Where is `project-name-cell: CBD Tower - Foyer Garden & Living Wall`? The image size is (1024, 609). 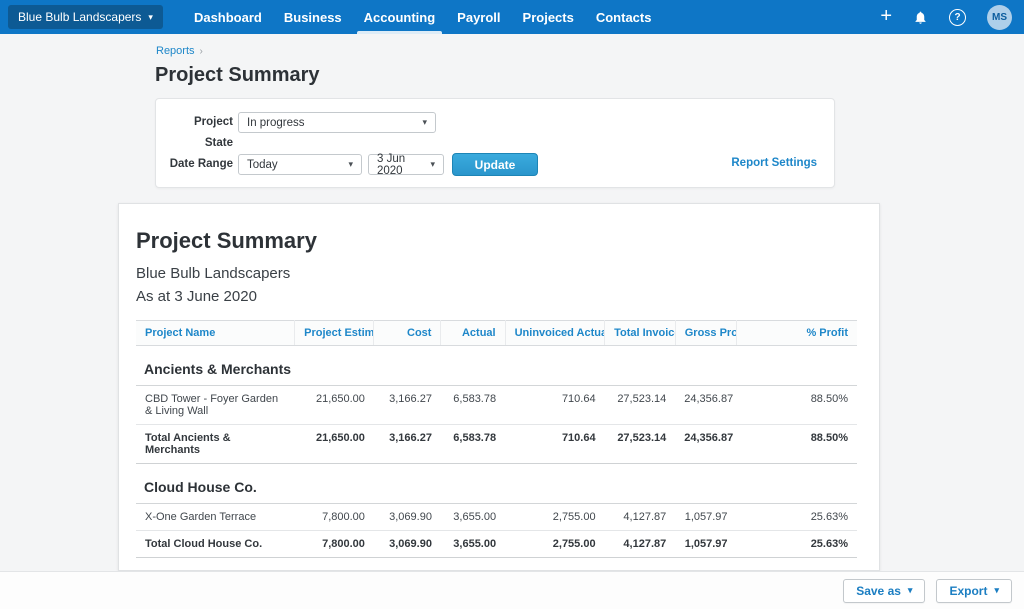
project-name-cell: CBD Tower - Foyer Garden & Living Wall is located at coordinates (215, 405).